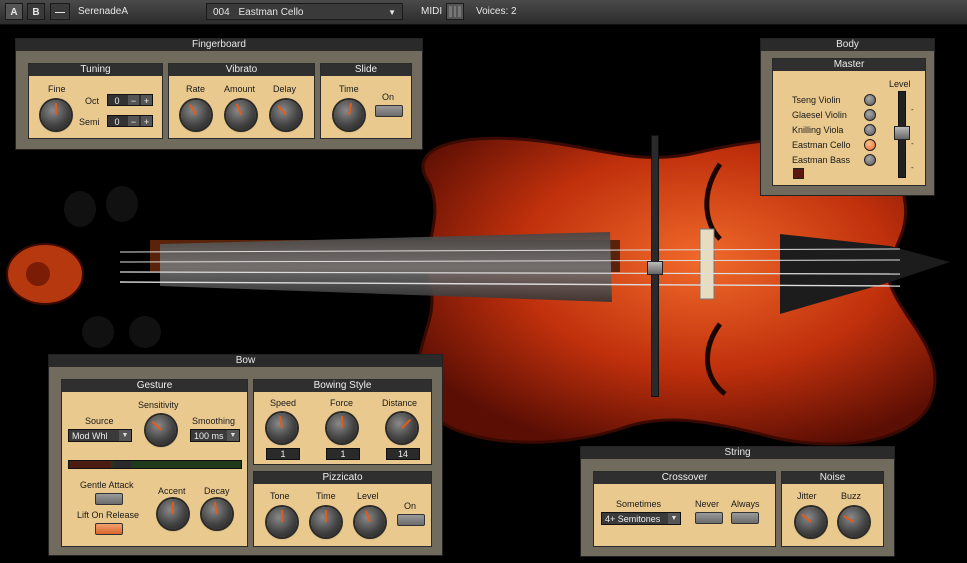 The width and height of the screenshot is (967, 563). Describe the element at coordinates (122, 464) in the screenshot. I see `gesture-meter-marker` at that location.